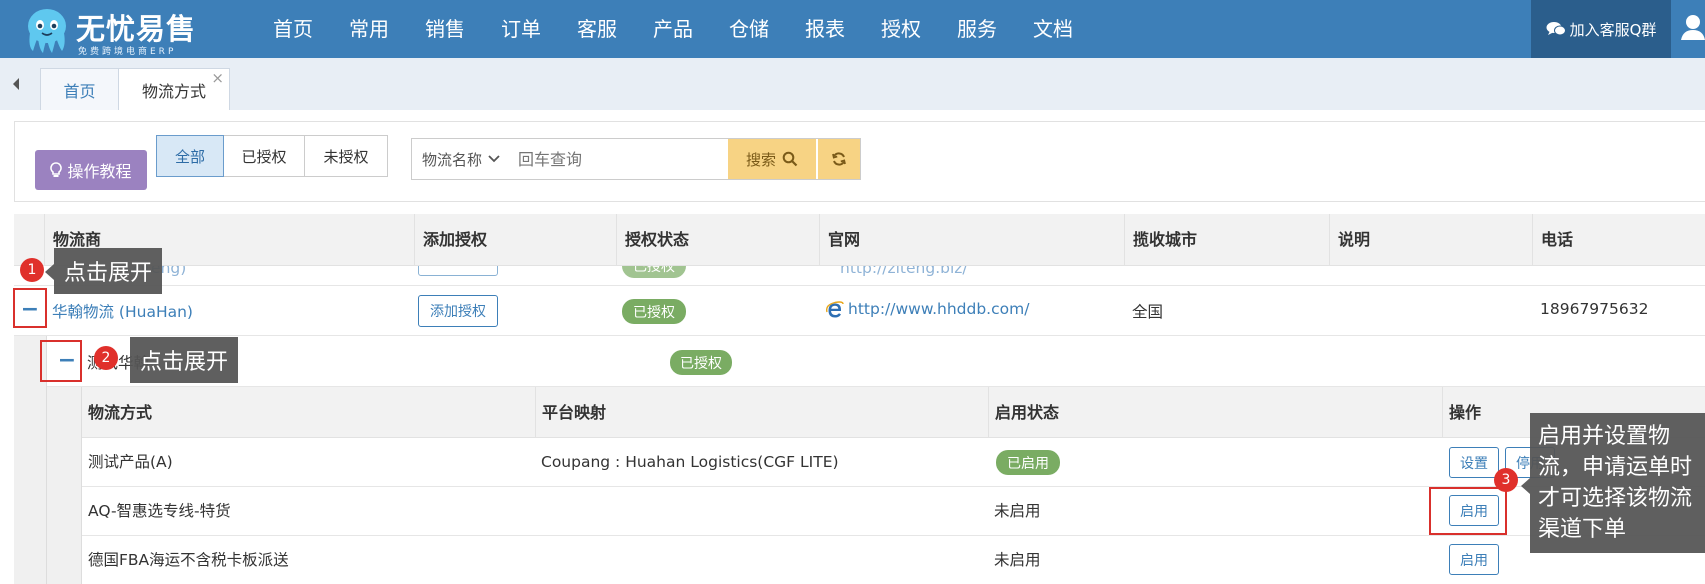  Describe the element at coordinates (47, 31) in the screenshot. I see `octopus-logo-icon` at that location.